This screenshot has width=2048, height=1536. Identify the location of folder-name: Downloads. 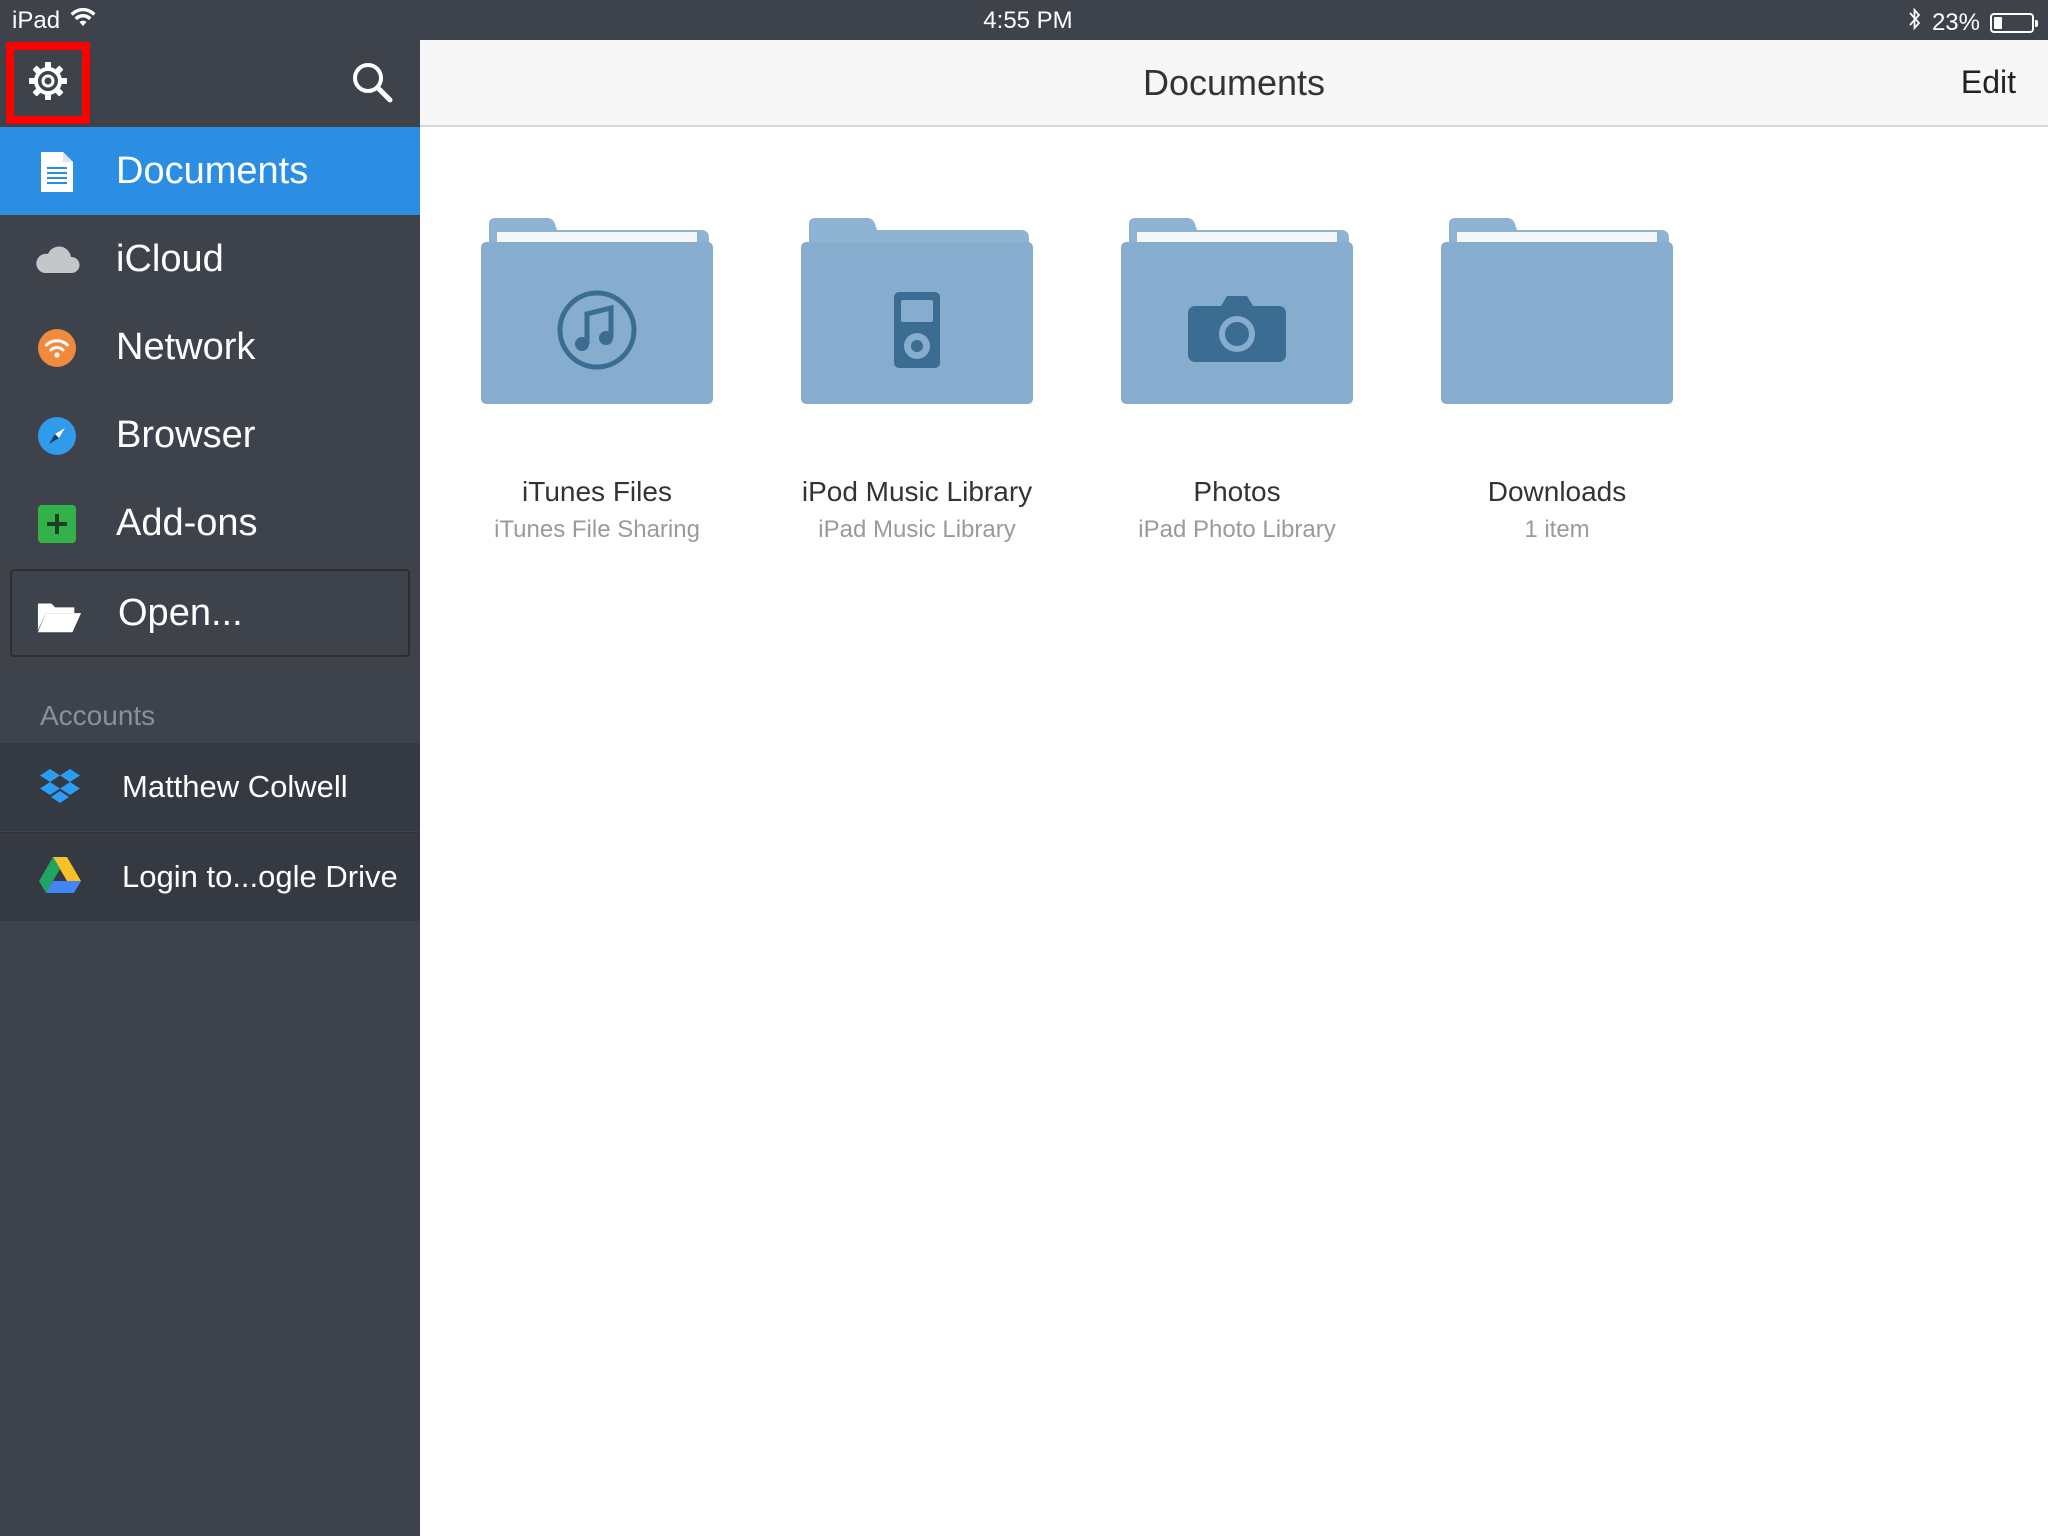
(1557, 491).